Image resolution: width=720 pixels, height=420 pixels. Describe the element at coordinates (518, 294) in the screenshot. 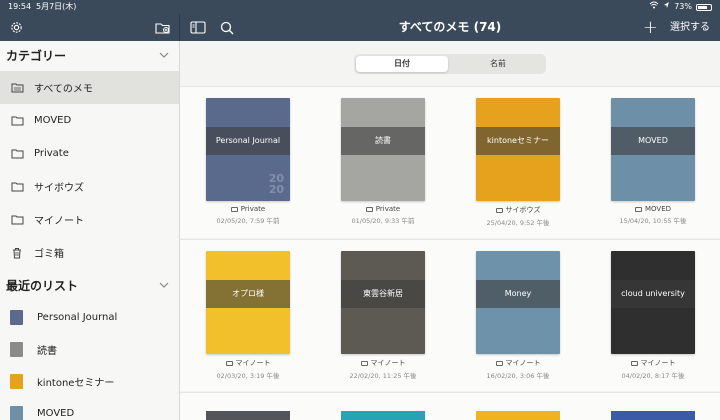

I see `note-title: Money` at that location.